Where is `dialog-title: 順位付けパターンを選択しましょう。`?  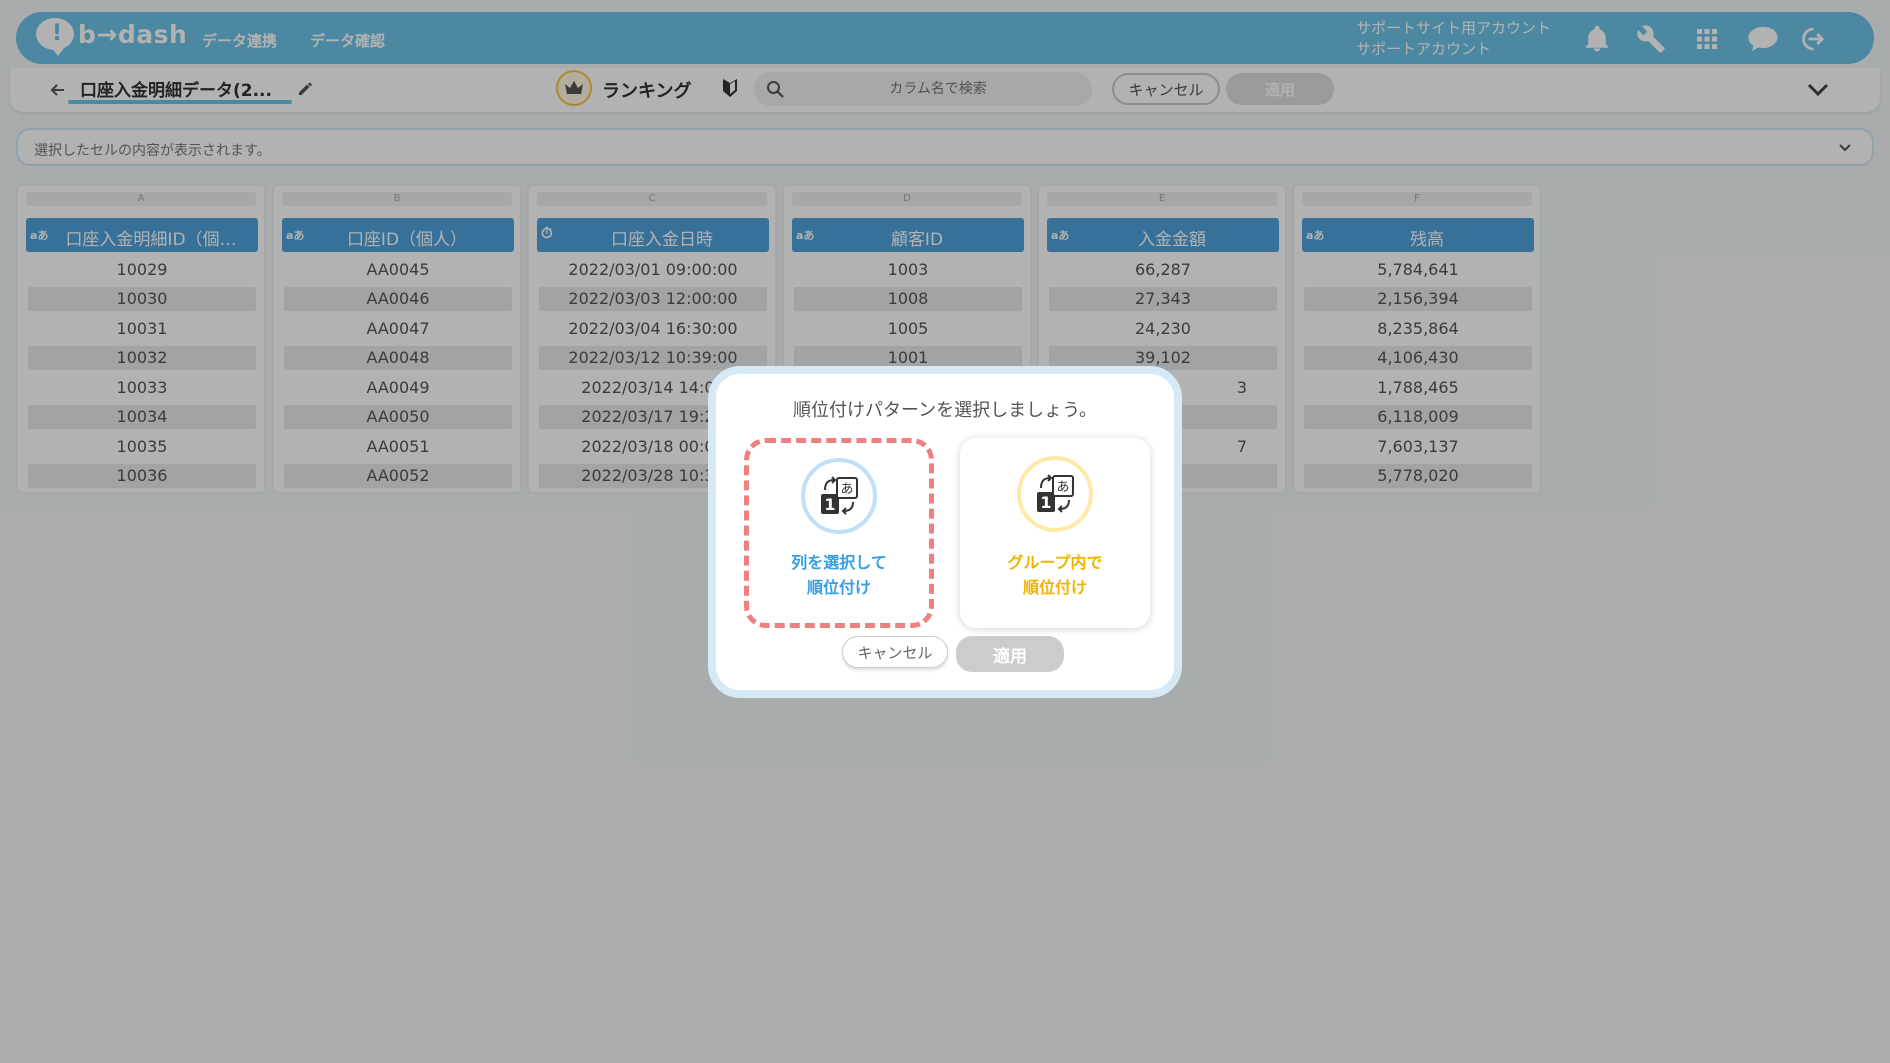
dialog-title: 順位付けパターンを選択しましょう。 is located at coordinates (945, 410).